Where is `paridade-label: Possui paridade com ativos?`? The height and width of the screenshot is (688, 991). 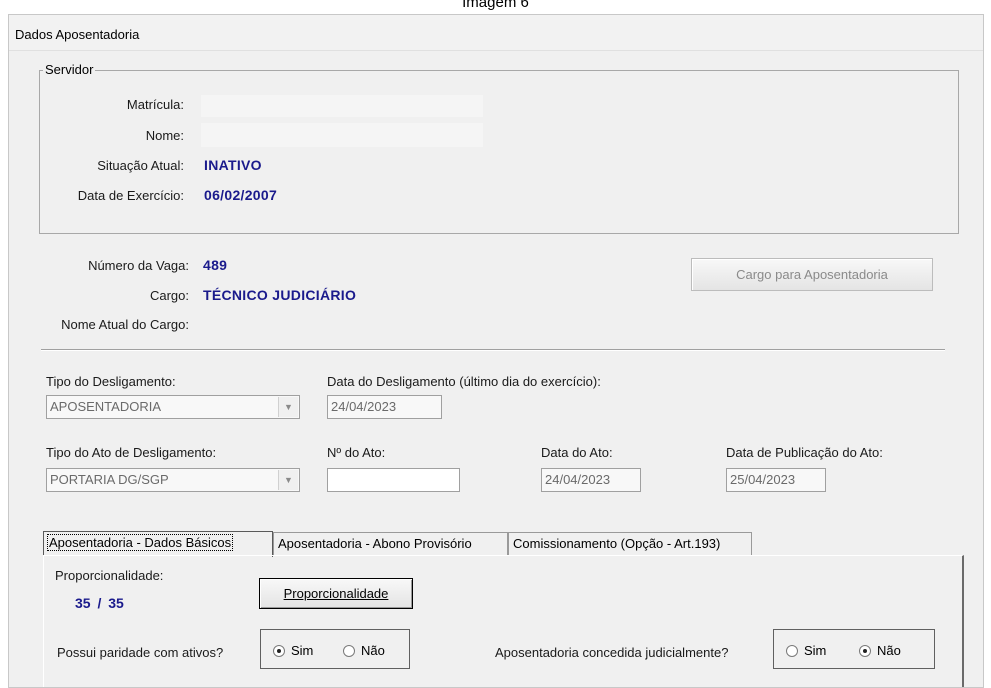
paridade-label: Possui paridade com ativos? is located at coordinates (140, 652).